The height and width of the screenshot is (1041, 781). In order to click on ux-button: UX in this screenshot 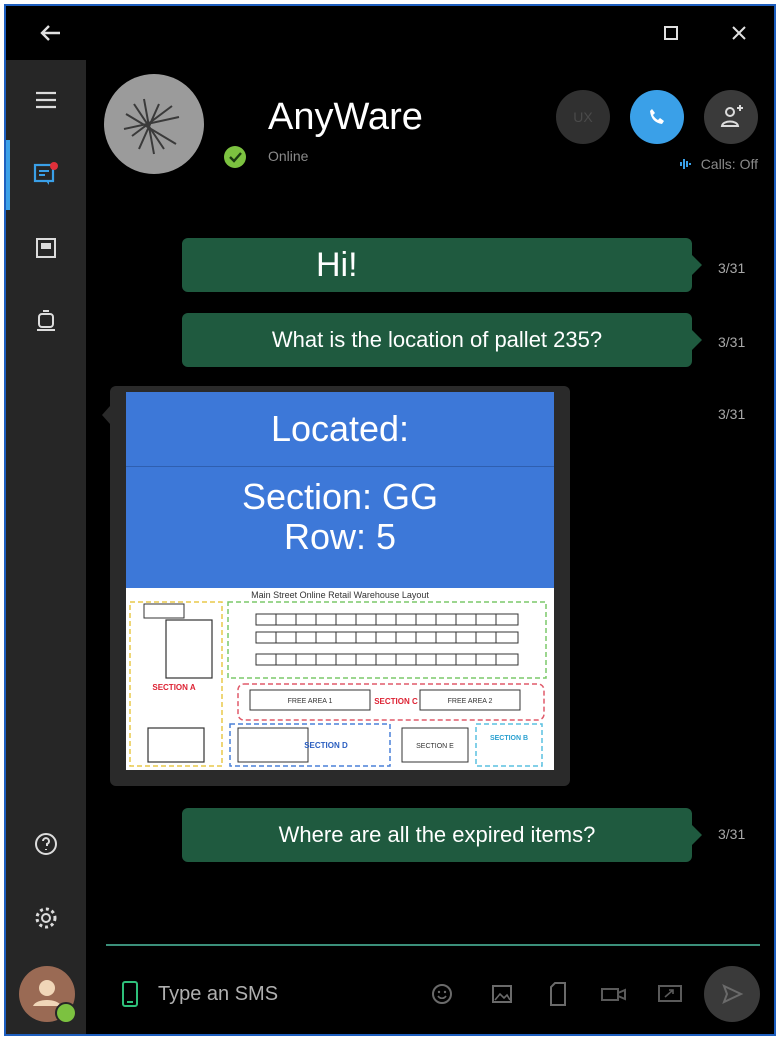, I will do `click(583, 117)`.